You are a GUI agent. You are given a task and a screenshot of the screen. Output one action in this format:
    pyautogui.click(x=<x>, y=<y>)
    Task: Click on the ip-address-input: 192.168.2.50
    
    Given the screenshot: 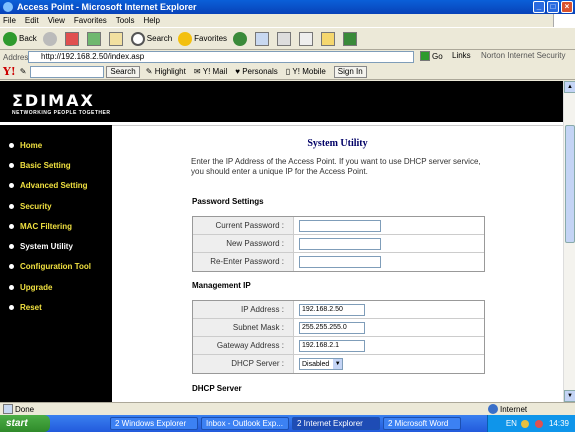 What is the action you would take?
    pyautogui.click(x=332, y=309)
    